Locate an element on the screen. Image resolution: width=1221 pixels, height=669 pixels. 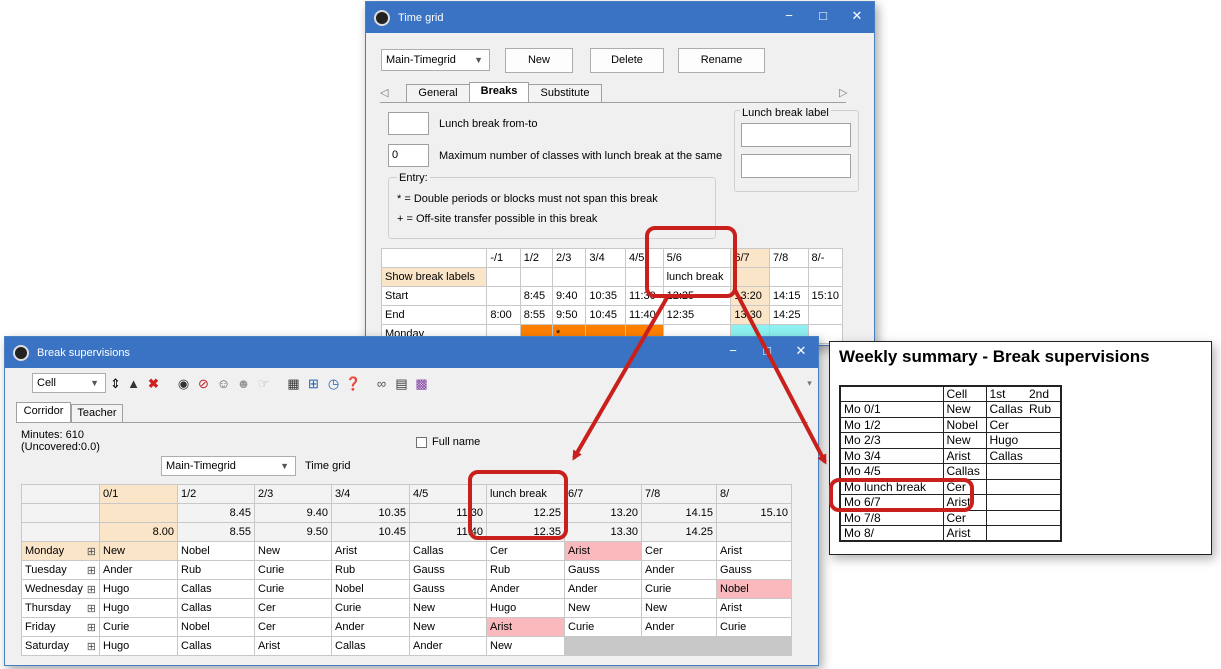
tab-scroll-right-icon: ▷ is located at coordinates (843, 92).